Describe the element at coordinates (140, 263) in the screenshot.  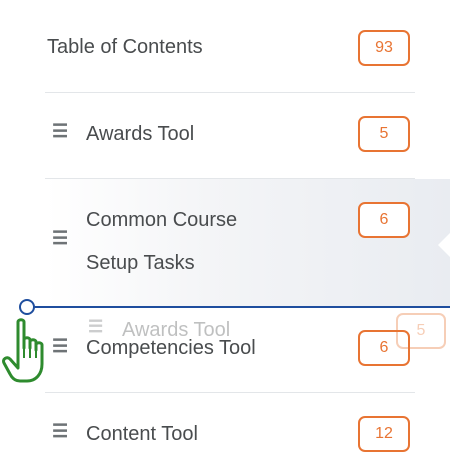
I see `toc-item-label-line2: Setup Tasks` at that location.